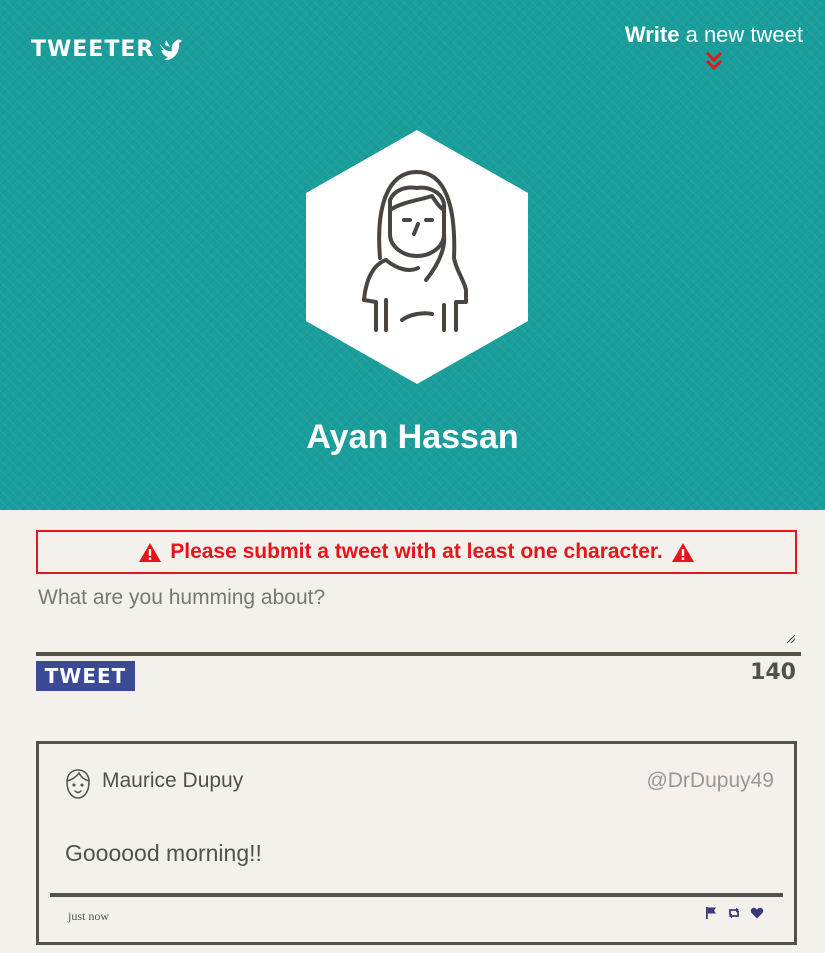 The width and height of the screenshot is (825, 953). What do you see at coordinates (757, 913) in the screenshot?
I see `heart-icon` at bounding box center [757, 913].